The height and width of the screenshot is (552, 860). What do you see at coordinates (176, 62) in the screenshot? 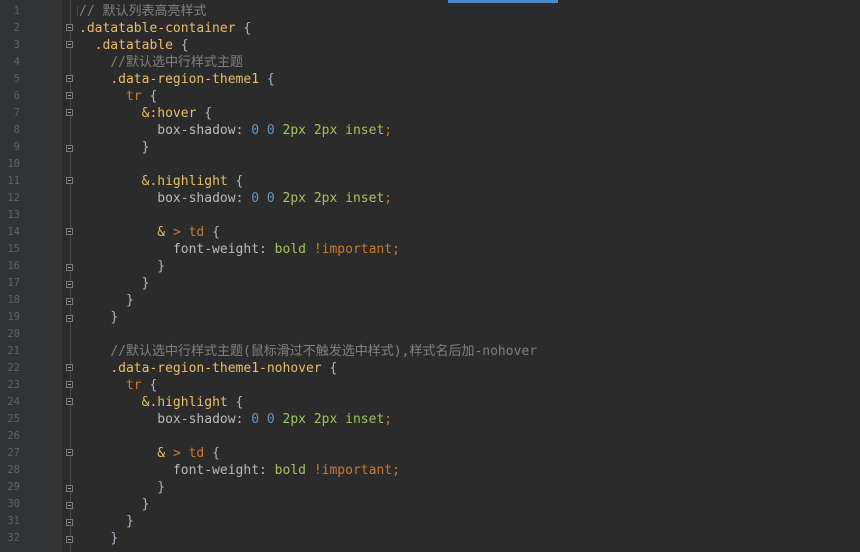
I see `code-token: //默认选中行样式主题` at bounding box center [176, 62].